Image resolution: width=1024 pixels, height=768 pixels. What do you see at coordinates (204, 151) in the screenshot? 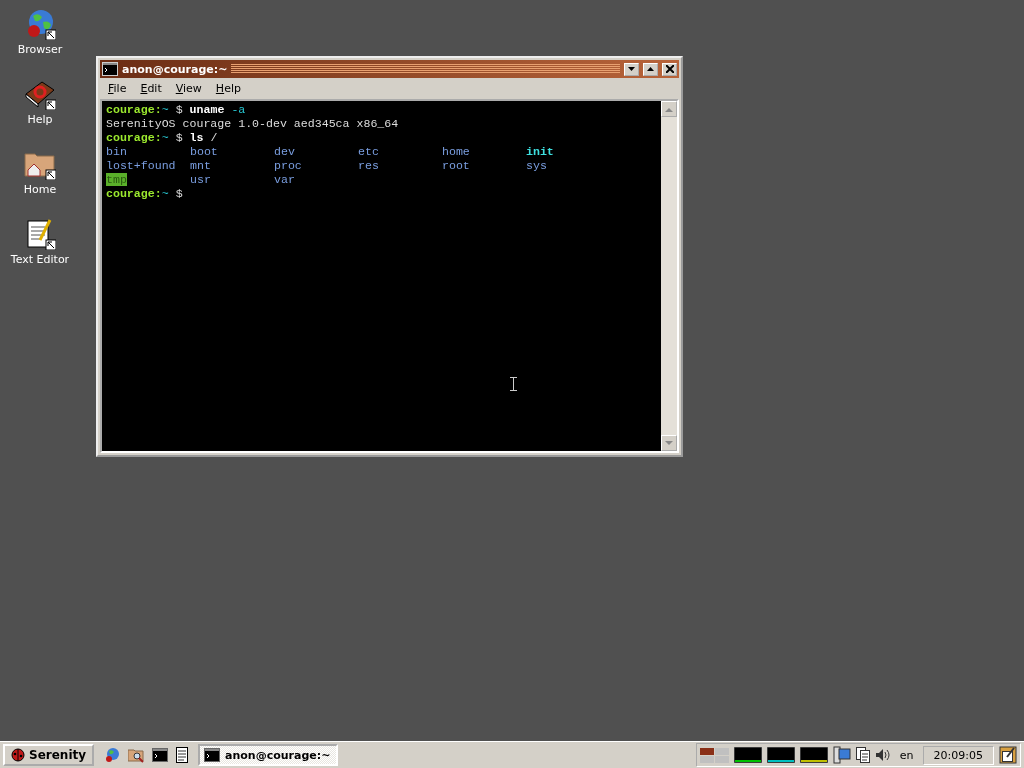
I see `file-name: boot` at bounding box center [204, 151].